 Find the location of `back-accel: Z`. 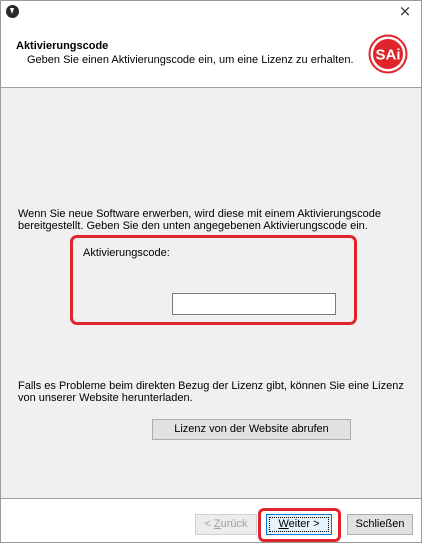

back-accel: Z is located at coordinates (217, 524).